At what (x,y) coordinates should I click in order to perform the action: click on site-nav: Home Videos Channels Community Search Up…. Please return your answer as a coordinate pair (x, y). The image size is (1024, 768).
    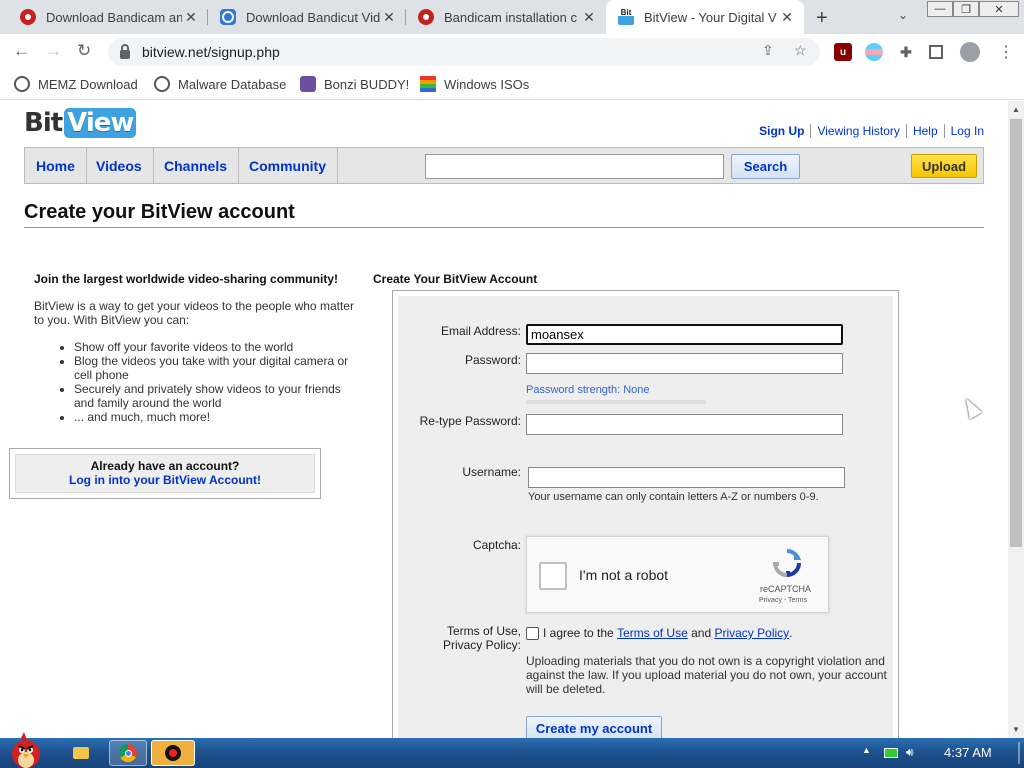
    Looking at the image, I should click on (504, 165).